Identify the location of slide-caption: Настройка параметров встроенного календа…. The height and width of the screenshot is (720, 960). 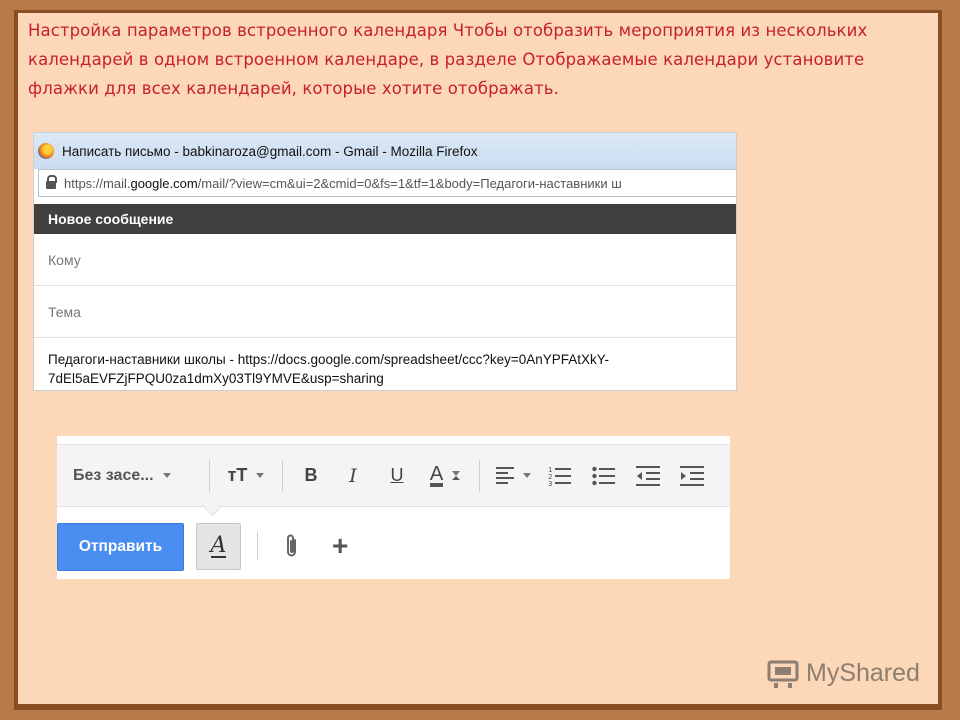
(448, 59).